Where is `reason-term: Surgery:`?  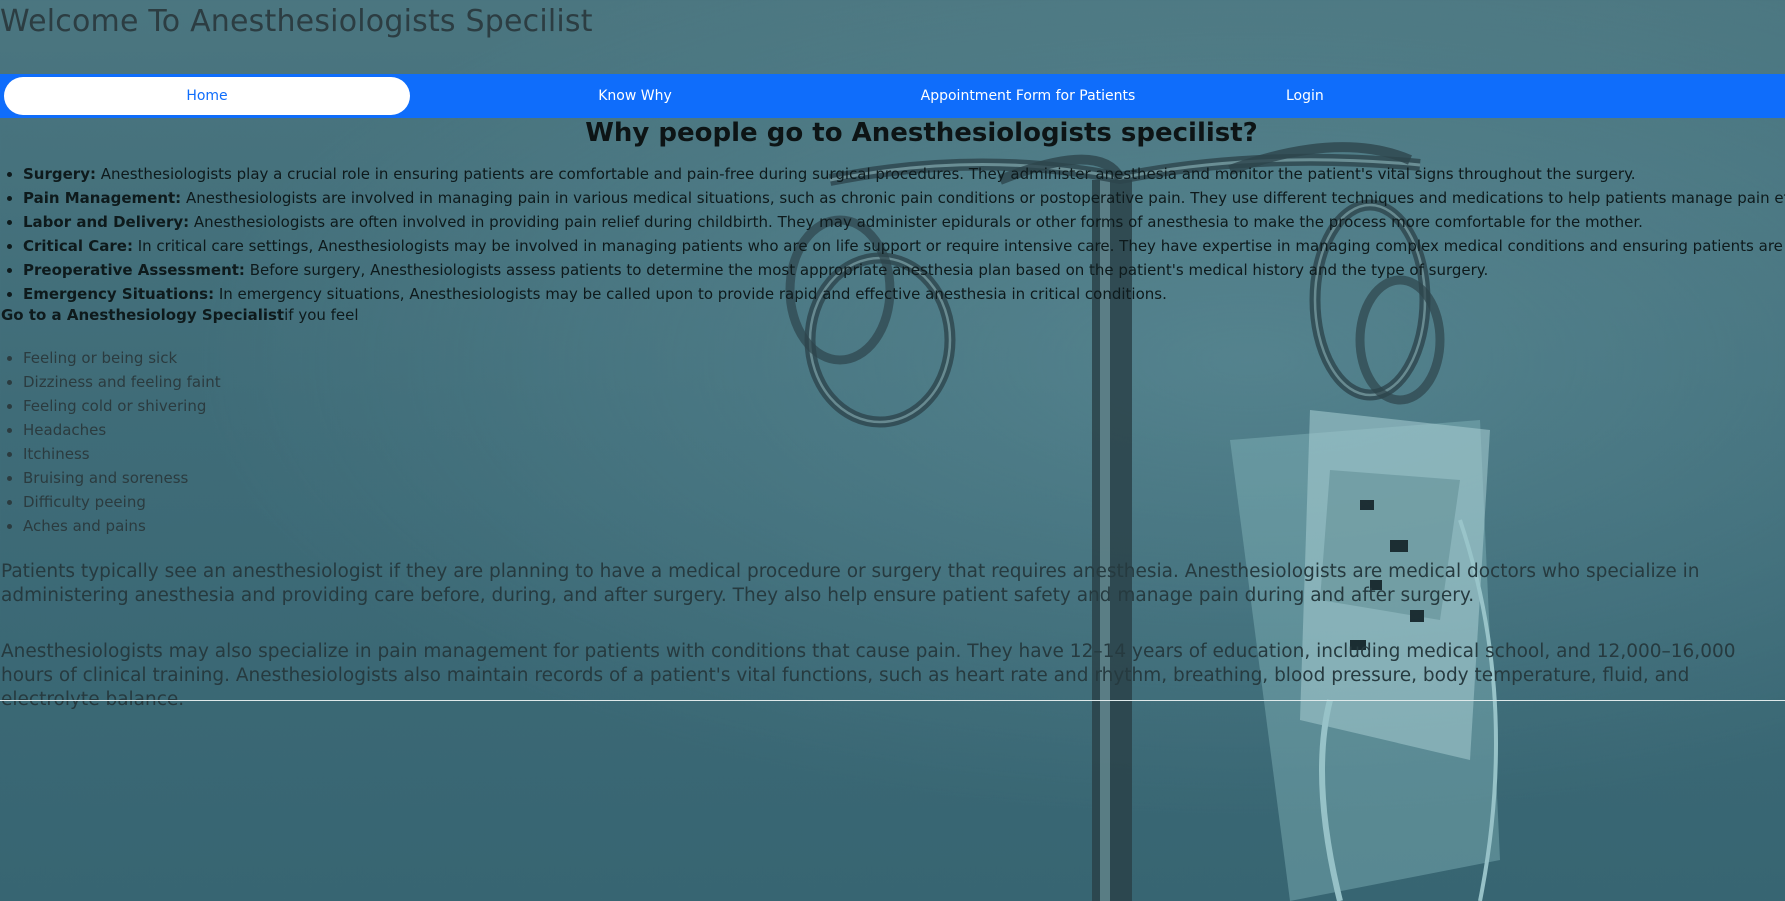
reason-term: Surgery: is located at coordinates (59, 174).